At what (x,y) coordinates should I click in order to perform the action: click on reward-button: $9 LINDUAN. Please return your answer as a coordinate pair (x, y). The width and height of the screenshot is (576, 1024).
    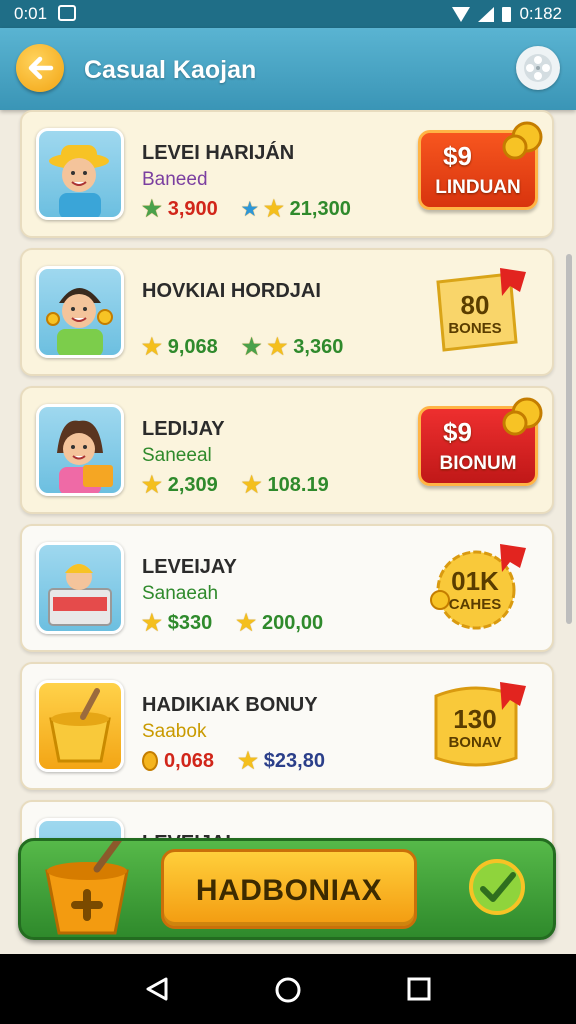
    Looking at the image, I should click on (480, 165).